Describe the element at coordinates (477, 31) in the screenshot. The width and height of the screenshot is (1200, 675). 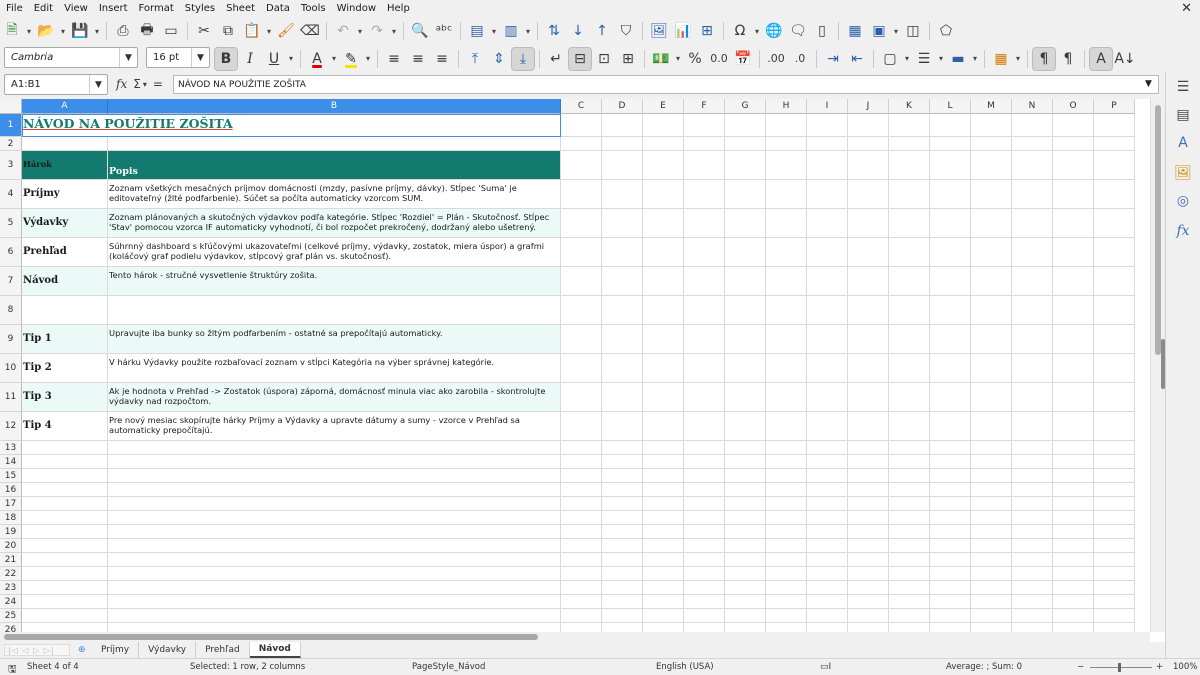
I see `row-icon: ▤` at that location.